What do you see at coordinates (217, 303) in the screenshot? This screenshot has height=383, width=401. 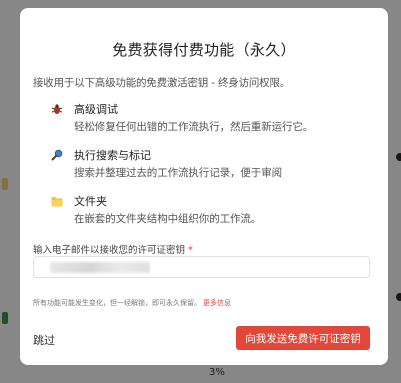 I see `more-info-link: 更多信息` at bounding box center [217, 303].